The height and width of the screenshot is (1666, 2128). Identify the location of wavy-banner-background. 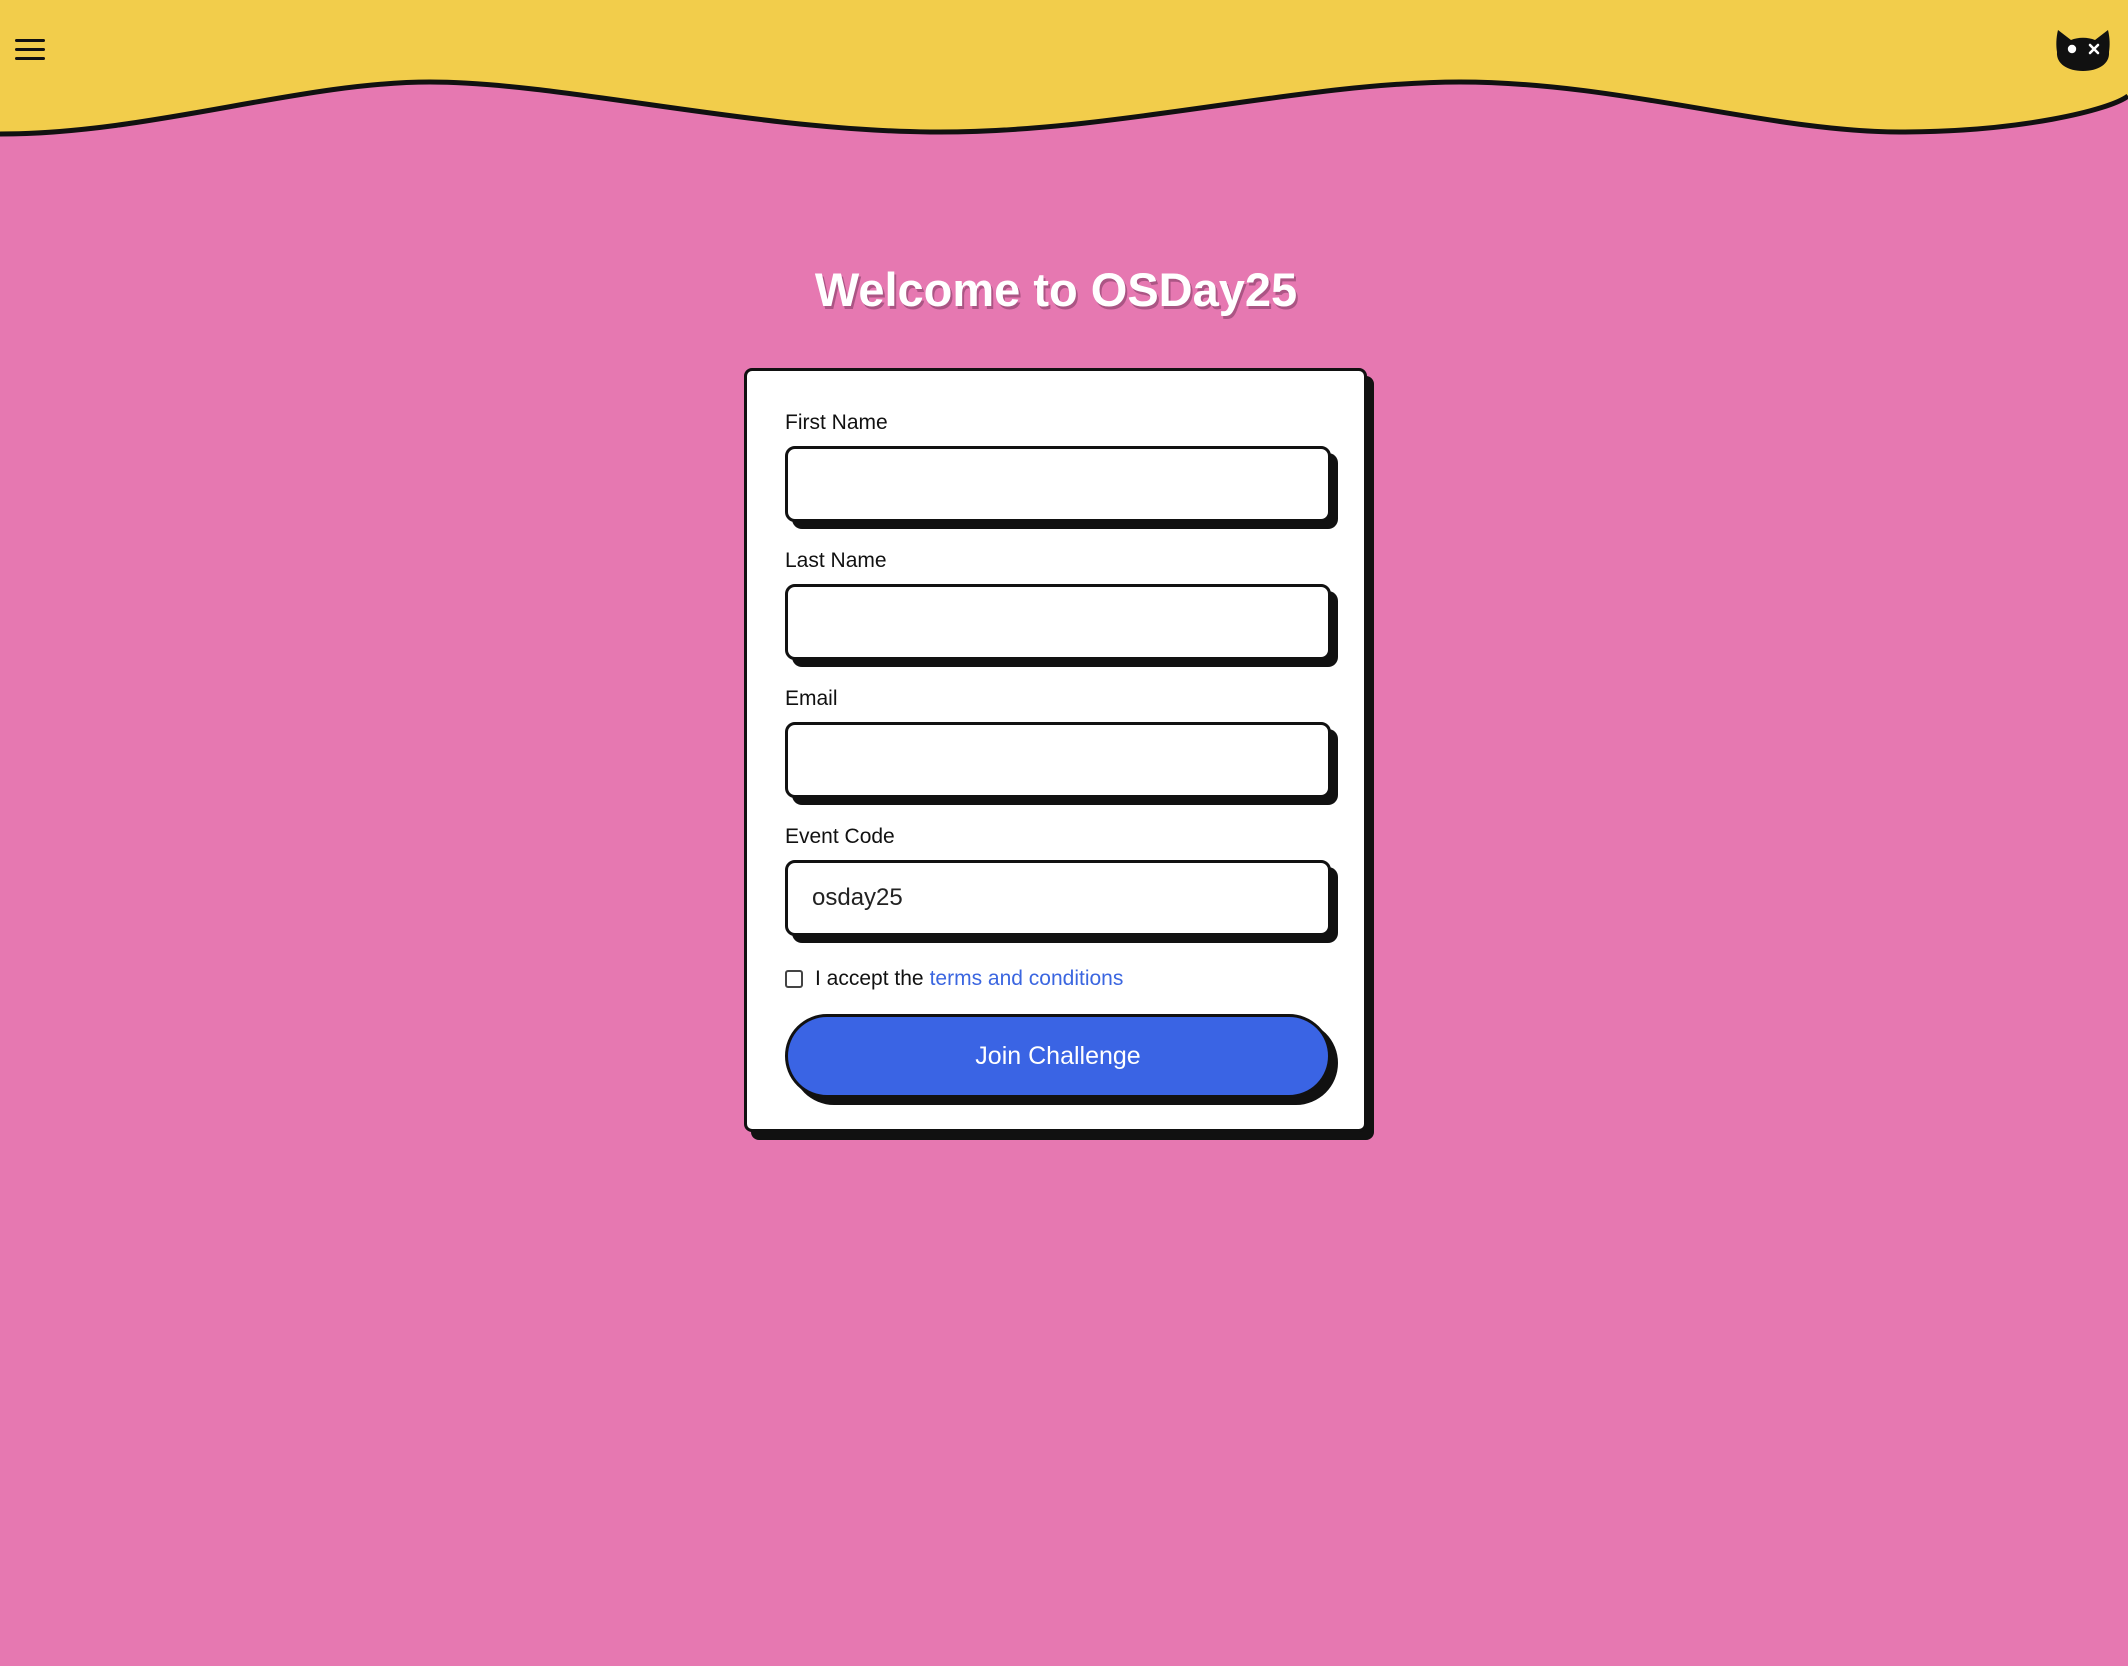
(1064, 68).